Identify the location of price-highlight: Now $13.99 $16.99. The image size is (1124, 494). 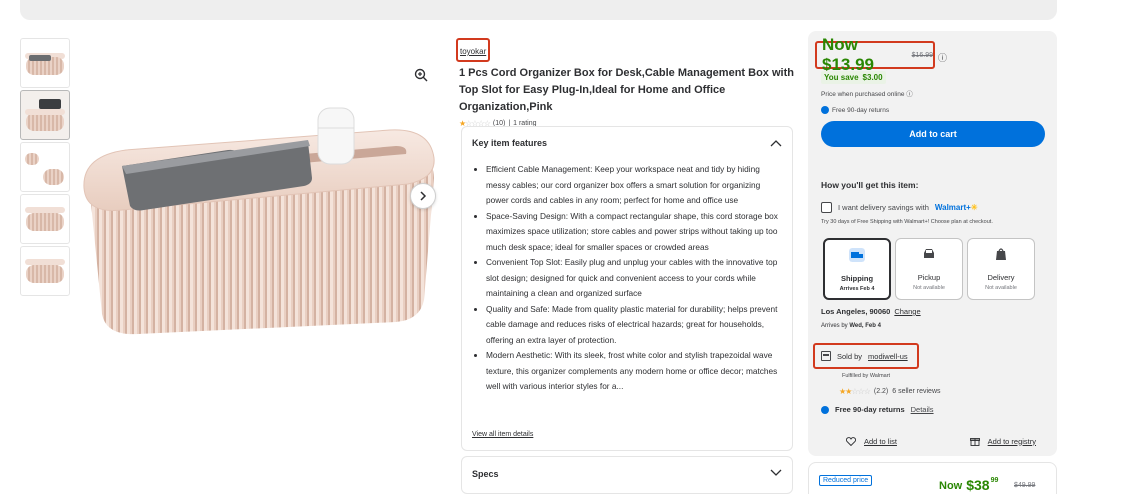
(875, 54).